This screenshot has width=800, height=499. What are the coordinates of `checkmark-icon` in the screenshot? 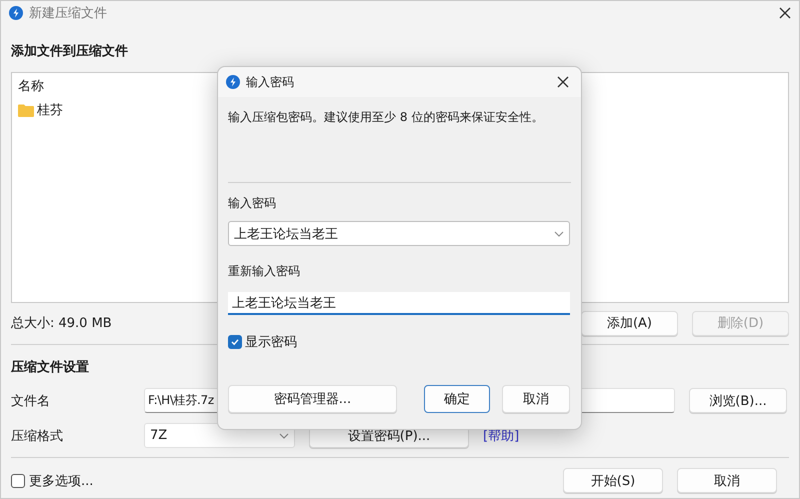 It's located at (235, 342).